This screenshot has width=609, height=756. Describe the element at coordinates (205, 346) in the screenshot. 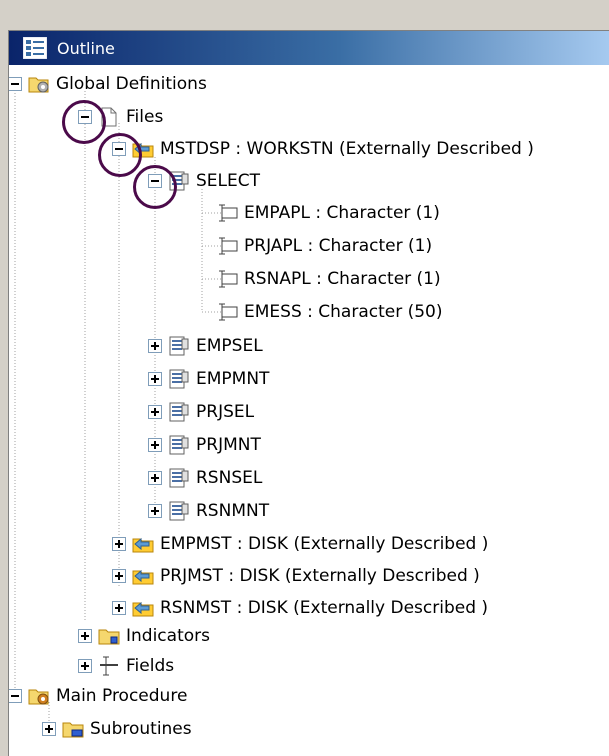

I see `tree-node-empsel: EMPSEL` at that location.